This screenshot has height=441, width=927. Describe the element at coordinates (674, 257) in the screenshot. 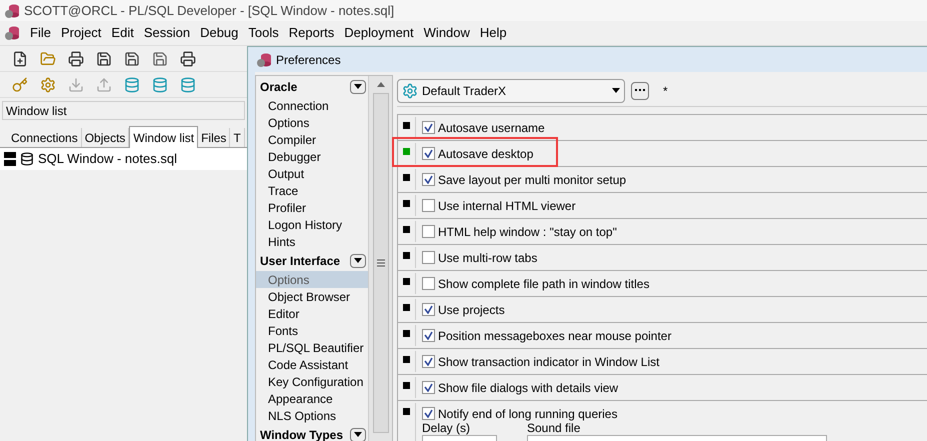

I see `option-checkbox: Use multi-row tabs` at that location.